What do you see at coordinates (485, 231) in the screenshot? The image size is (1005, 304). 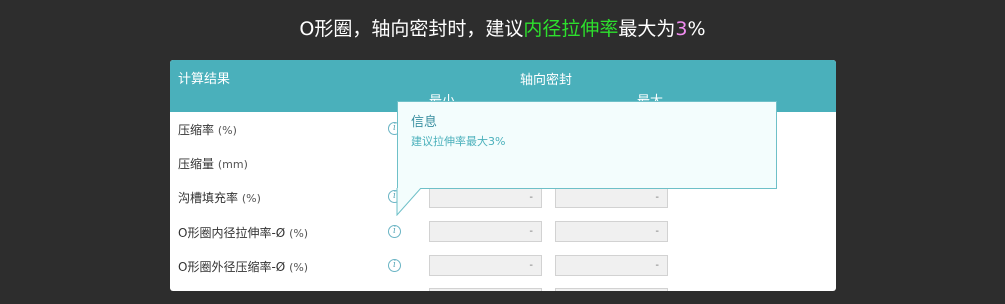 I see `inner-stretch-min-value: -` at bounding box center [485, 231].